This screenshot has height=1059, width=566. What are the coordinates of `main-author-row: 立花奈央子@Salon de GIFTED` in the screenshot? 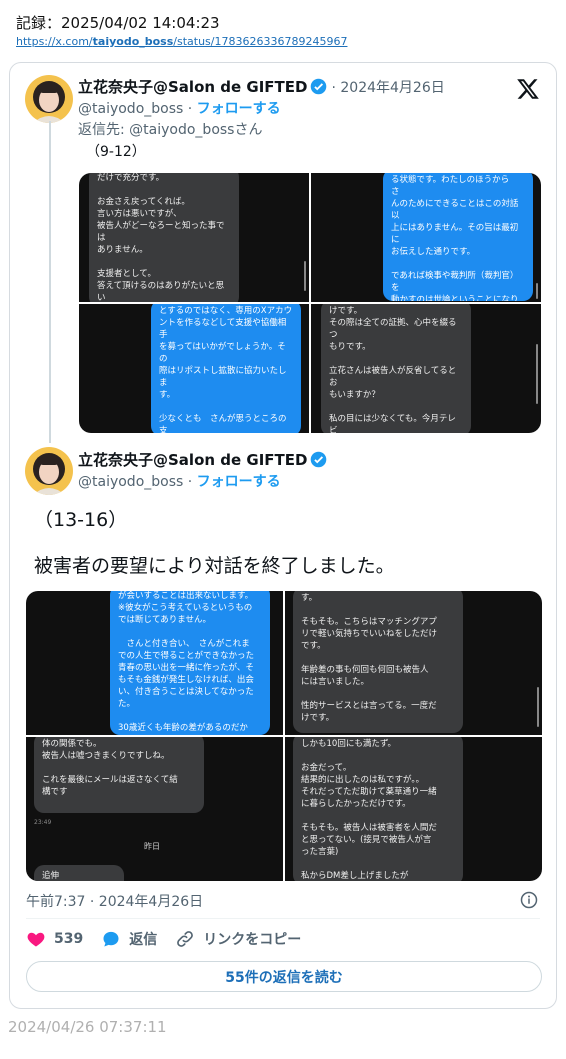 It's located at (202, 459).